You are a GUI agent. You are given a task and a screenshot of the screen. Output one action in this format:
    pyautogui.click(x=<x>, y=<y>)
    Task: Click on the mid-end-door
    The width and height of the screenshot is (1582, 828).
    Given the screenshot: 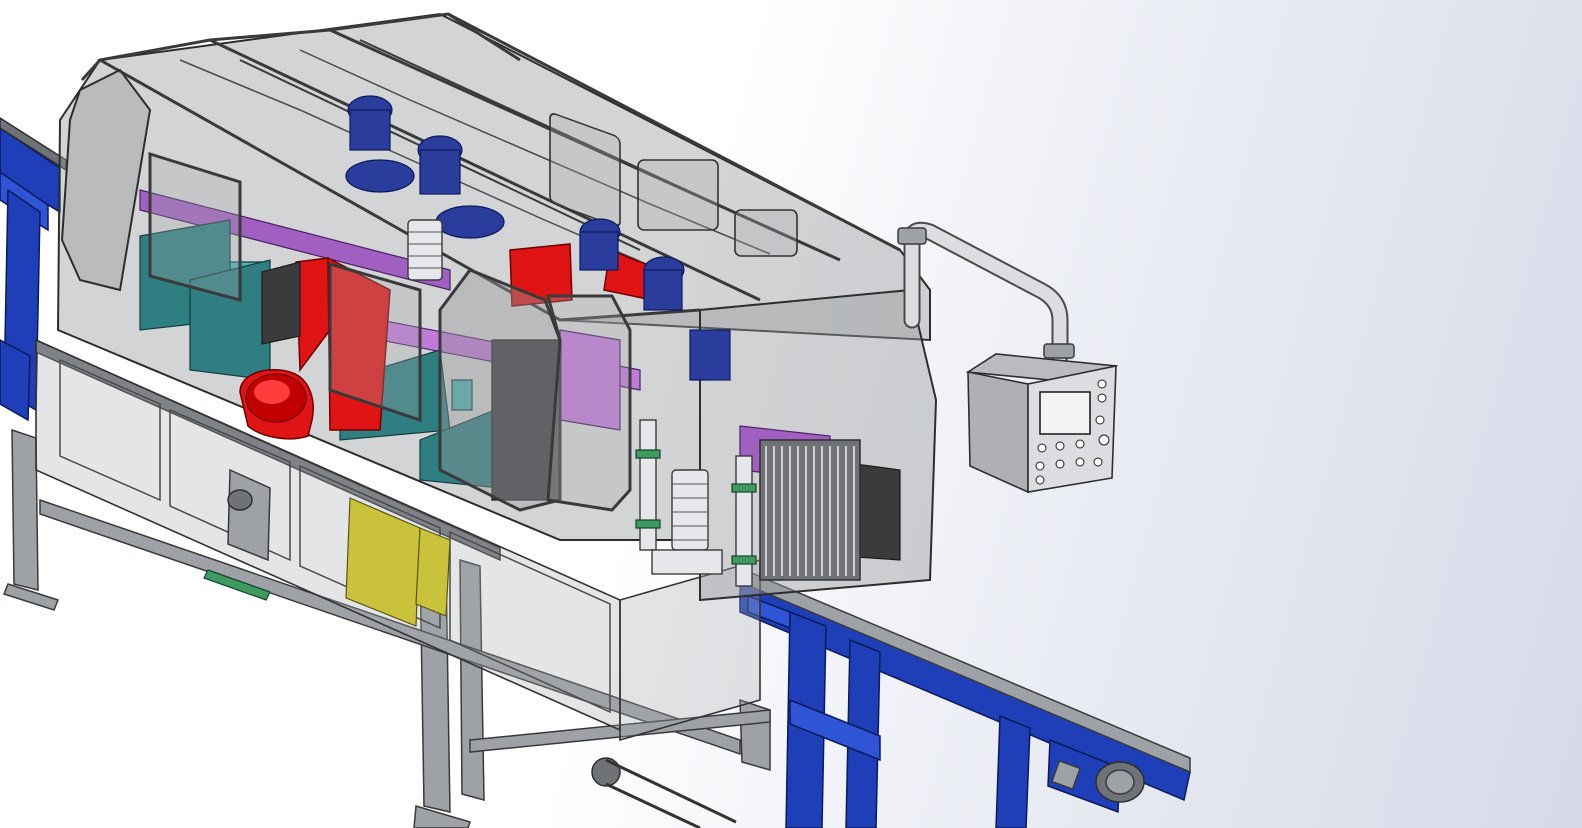 What is the action you would take?
    pyautogui.click(x=500, y=390)
    